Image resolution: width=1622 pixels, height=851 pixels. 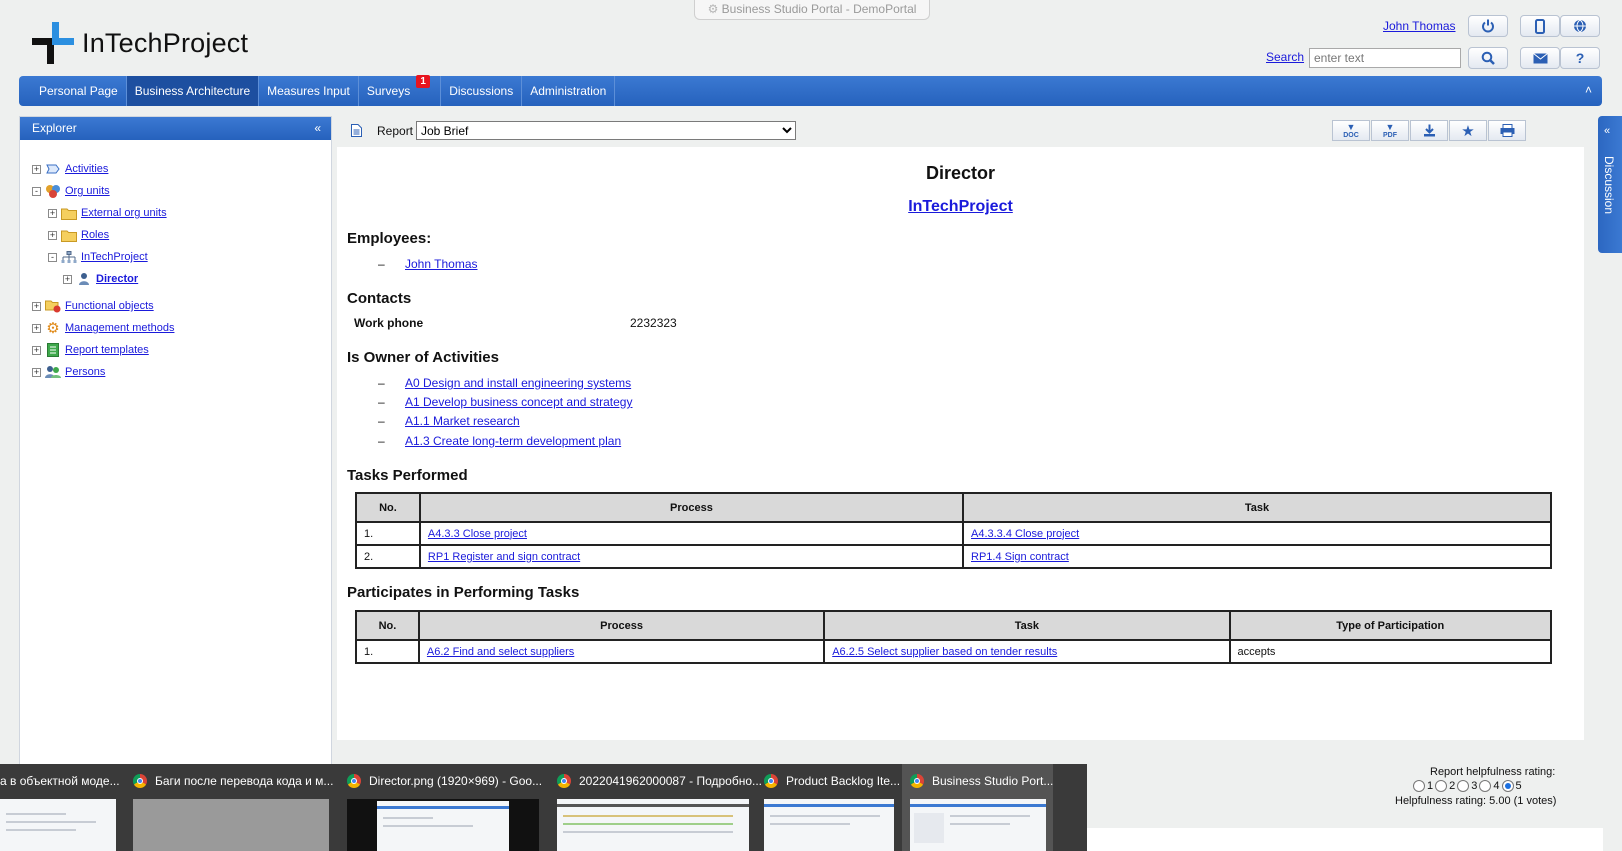 What do you see at coordinates (175, 213) in the screenshot?
I see `tree-item-external-org-units: + External org units` at bounding box center [175, 213].